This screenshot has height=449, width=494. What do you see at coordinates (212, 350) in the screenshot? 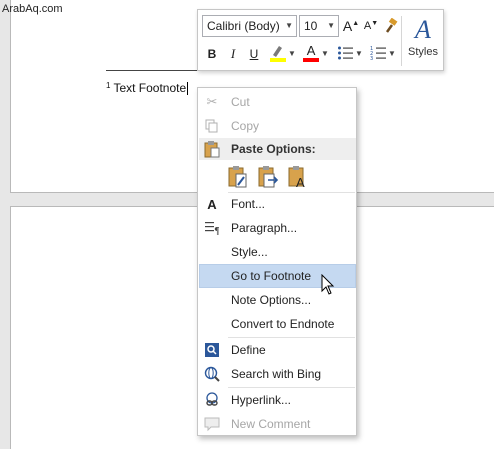
I see `define-book-icon` at bounding box center [212, 350].